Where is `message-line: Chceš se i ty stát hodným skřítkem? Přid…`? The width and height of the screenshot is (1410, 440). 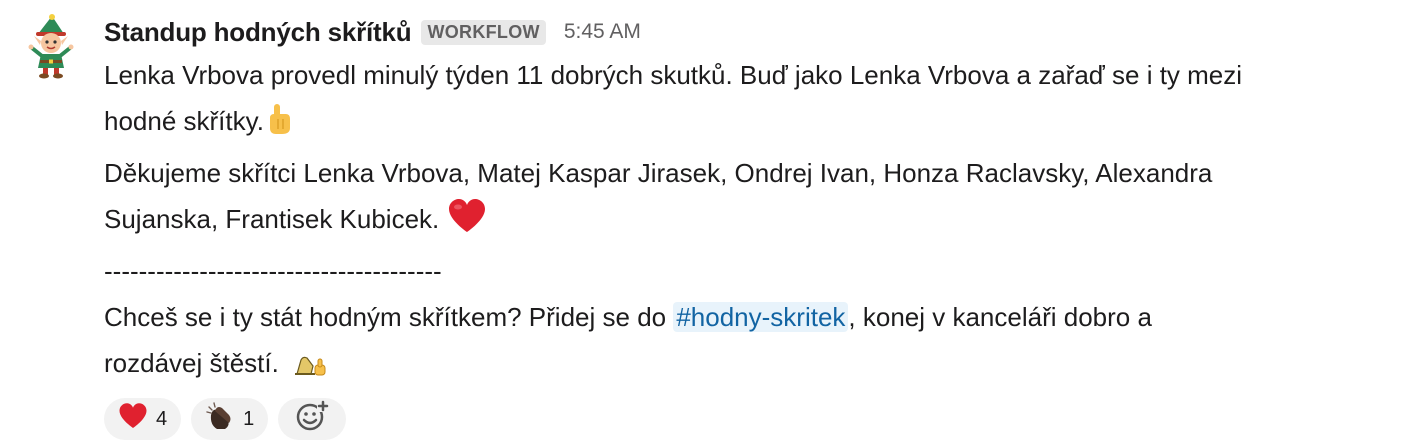 message-line: Chceš se i ty stát hodným skřítkem? Přid… is located at coordinates (749, 317).